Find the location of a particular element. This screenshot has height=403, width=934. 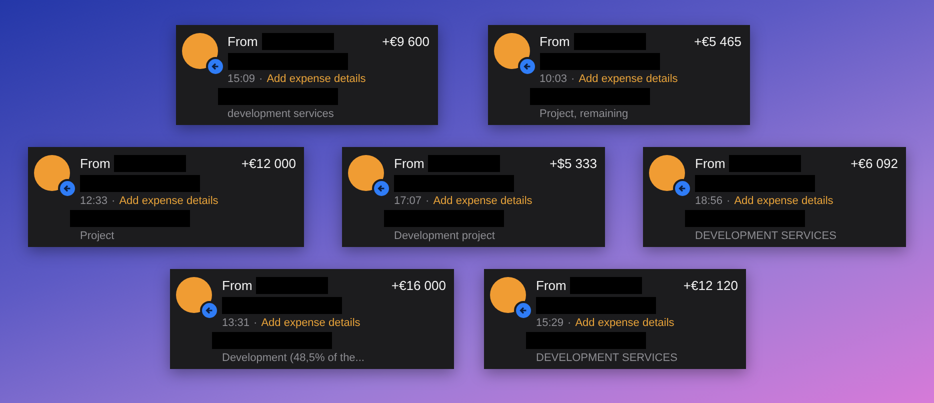

amount: +€12 000 is located at coordinates (268, 163).